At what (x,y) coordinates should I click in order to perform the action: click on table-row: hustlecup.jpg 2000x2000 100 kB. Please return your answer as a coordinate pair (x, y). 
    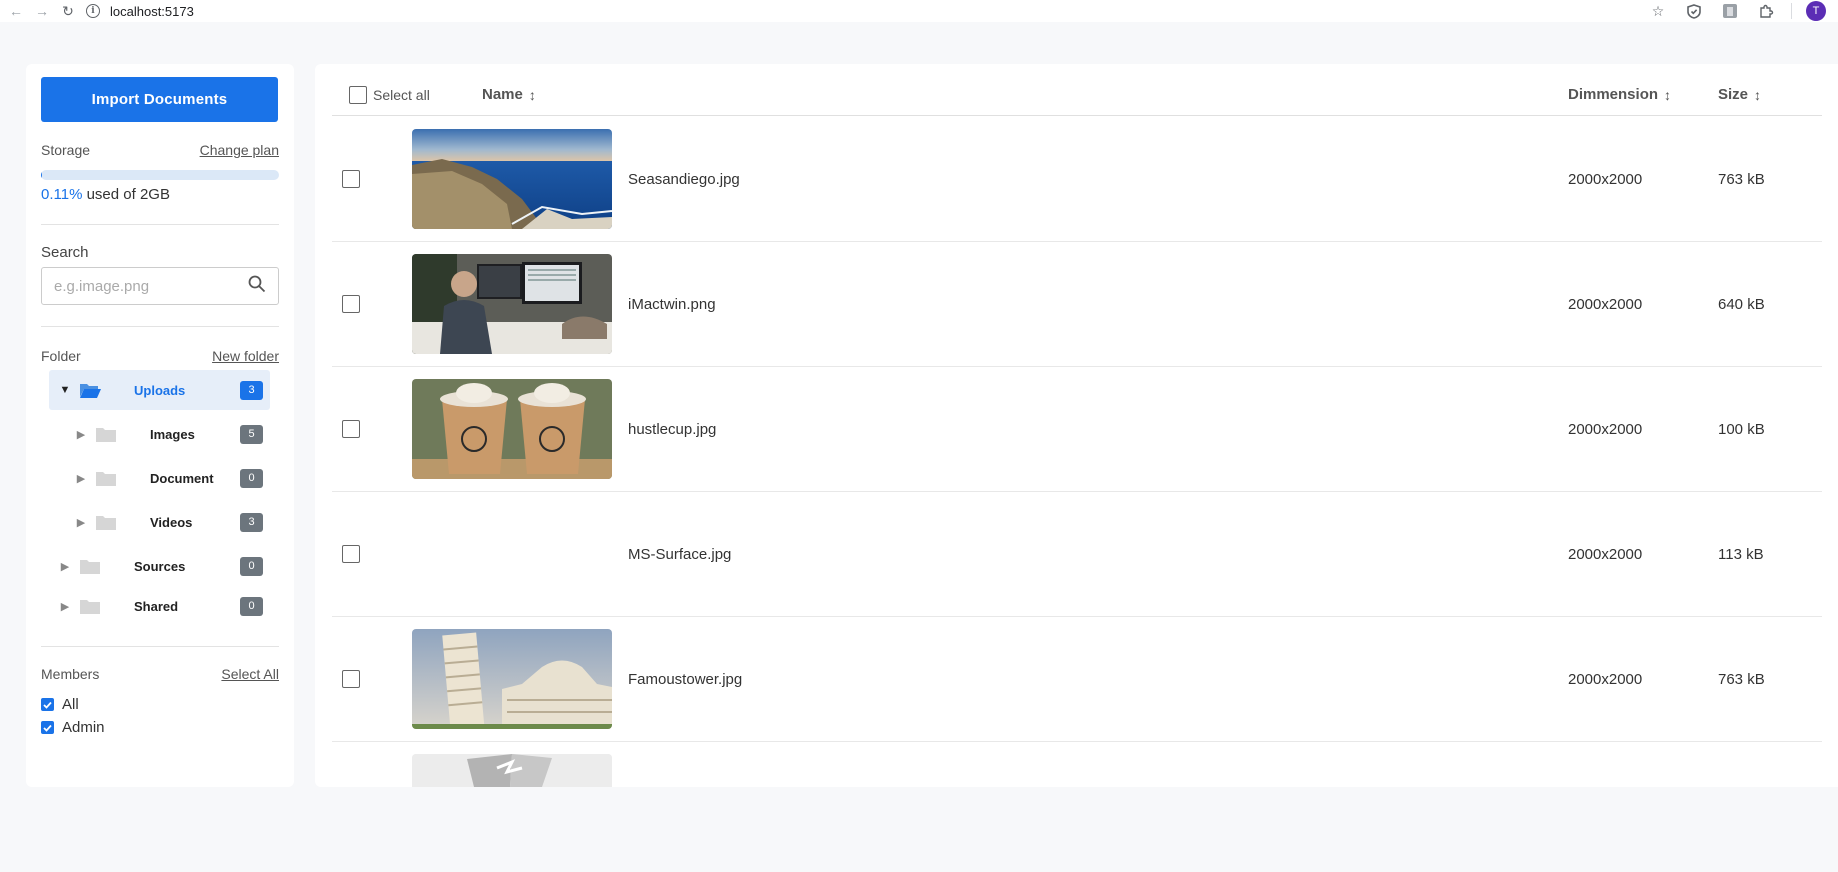
    Looking at the image, I should click on (1077, 429).